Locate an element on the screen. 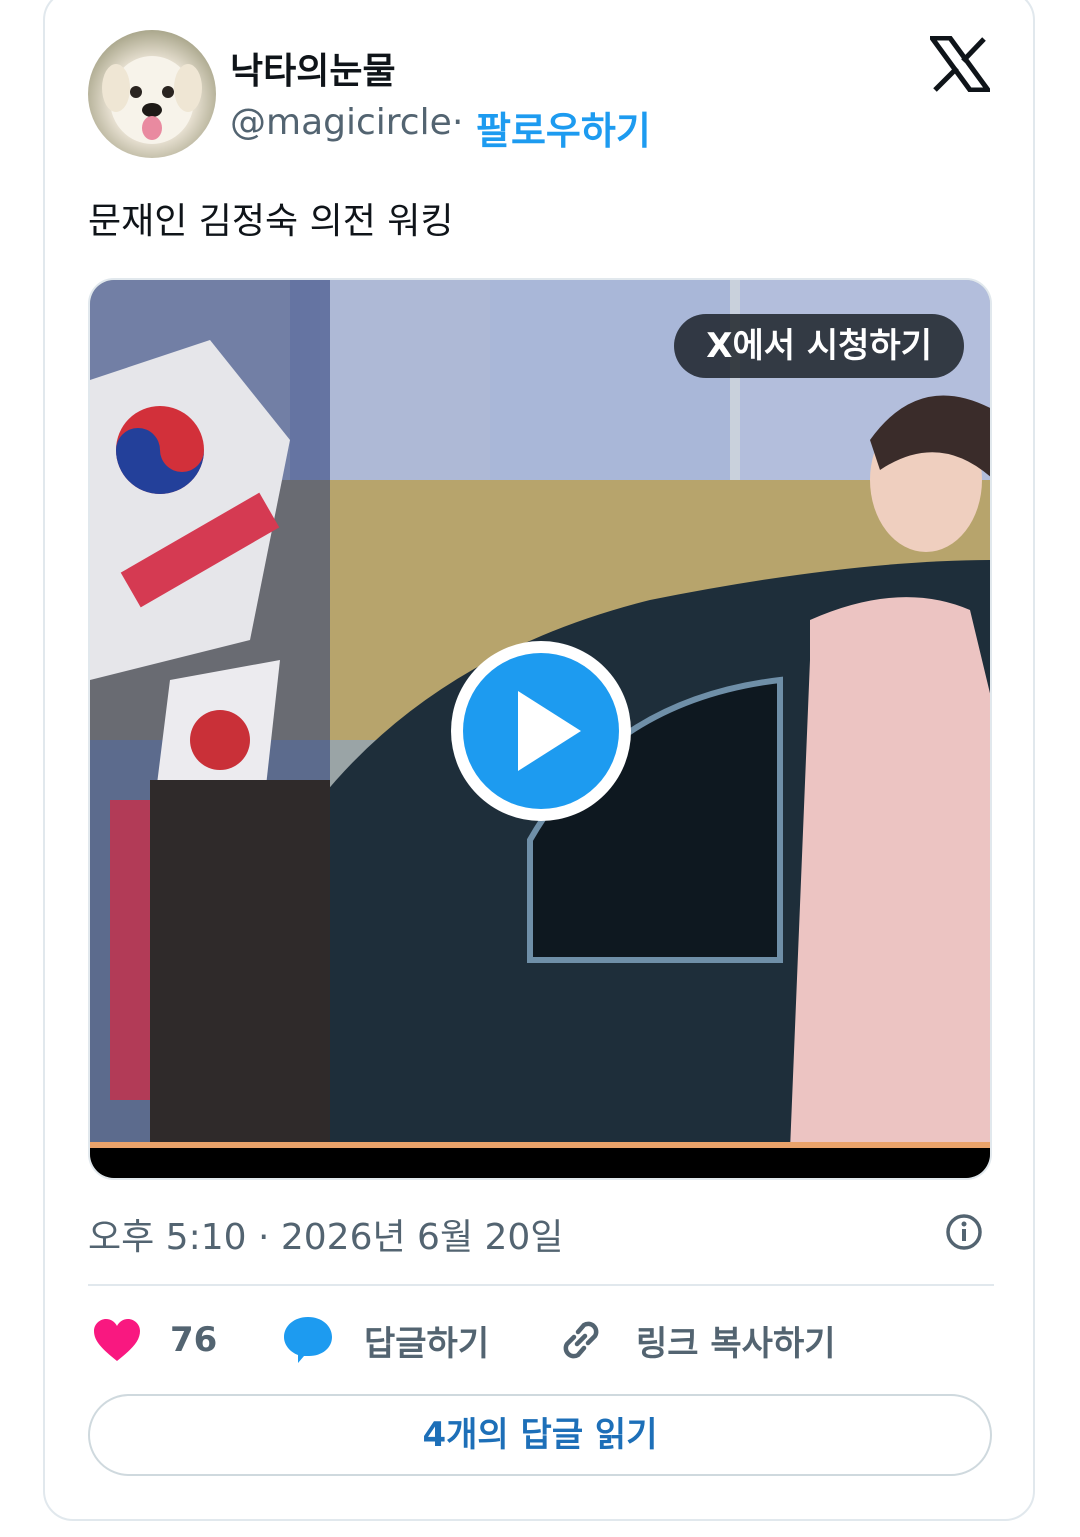 The width and height of the screenshot is (1080, 1537). copy-link-label: 링크 복사하기 is located at coordinates (736, 1343).